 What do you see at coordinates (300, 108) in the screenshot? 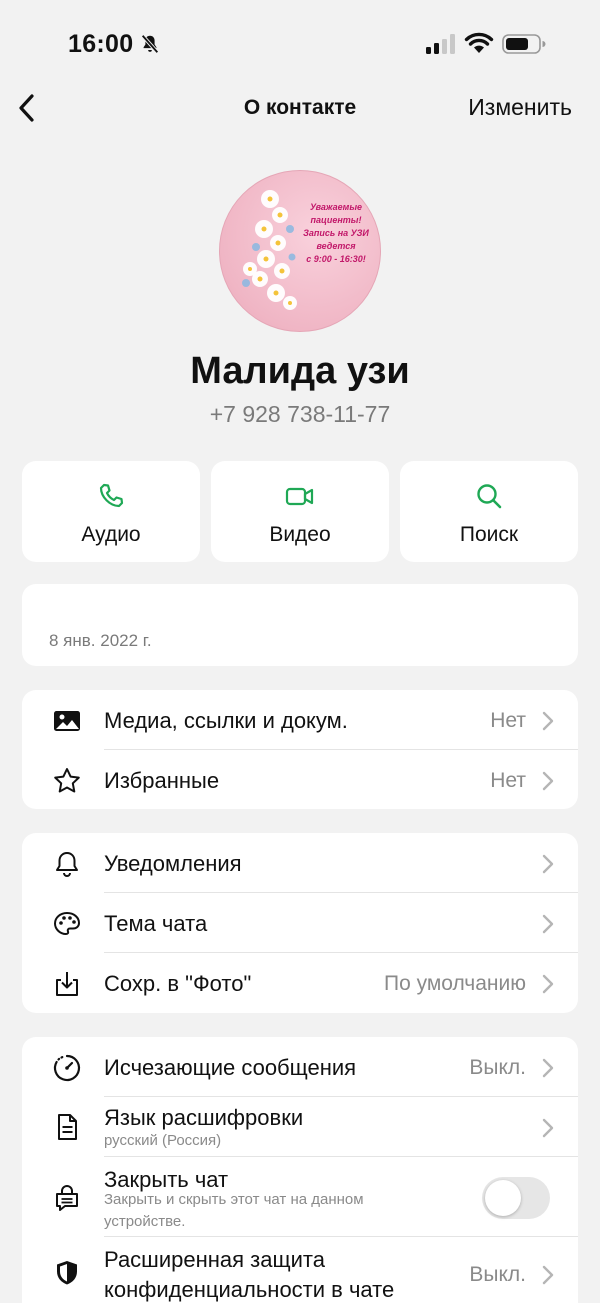
I see `navigation-bar: О контакте Изменить` at bounding box center [300, 108].